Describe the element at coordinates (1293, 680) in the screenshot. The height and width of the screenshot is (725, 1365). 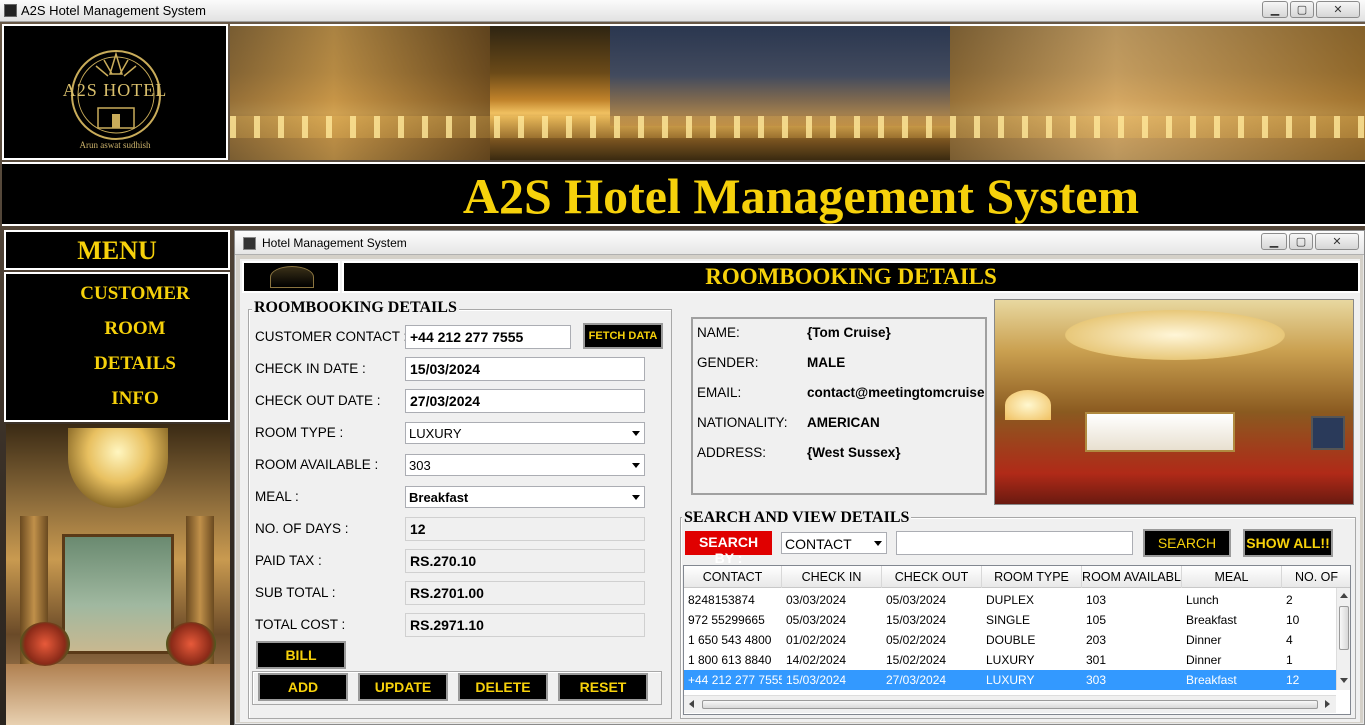
I see `table-cell: 12` at that location.